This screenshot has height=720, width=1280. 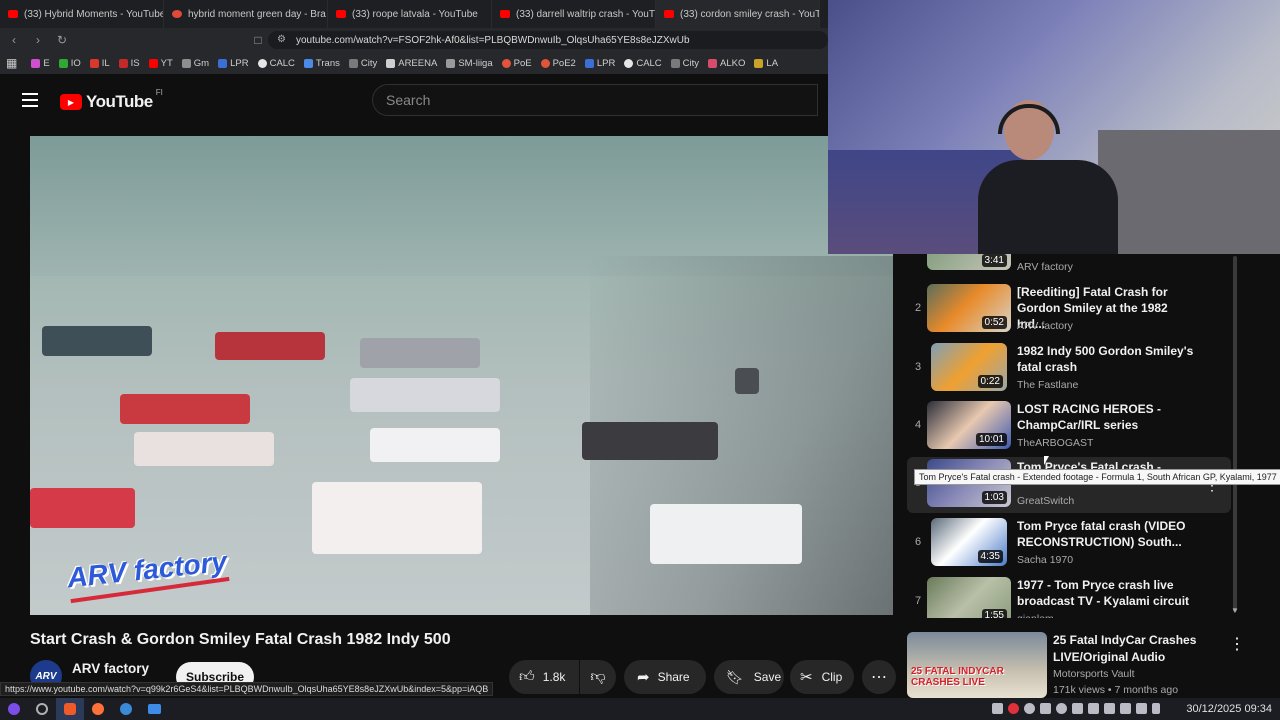 I want to click on forward-arrow-icon: ›, so click(x=38, y=40).